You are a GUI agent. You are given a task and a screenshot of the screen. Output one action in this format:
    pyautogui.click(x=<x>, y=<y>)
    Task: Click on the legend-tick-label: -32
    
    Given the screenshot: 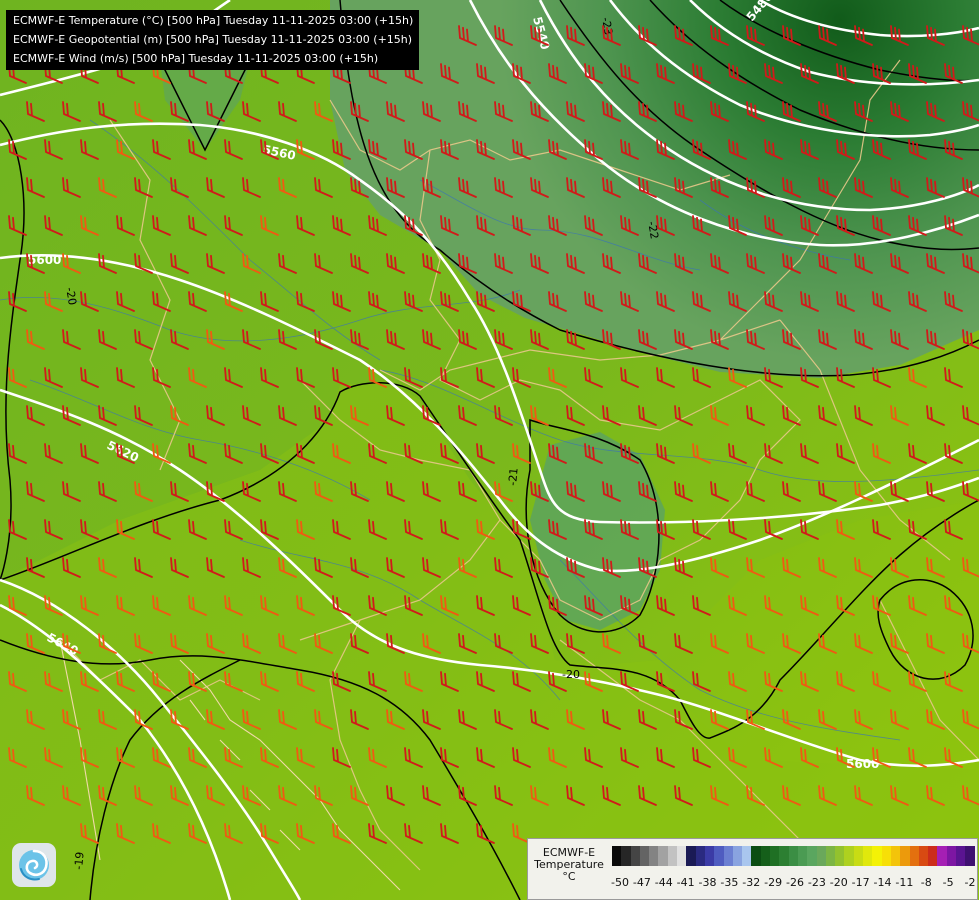 What is the action you would take?
    pyautogui.click(x=751, y=882)
    